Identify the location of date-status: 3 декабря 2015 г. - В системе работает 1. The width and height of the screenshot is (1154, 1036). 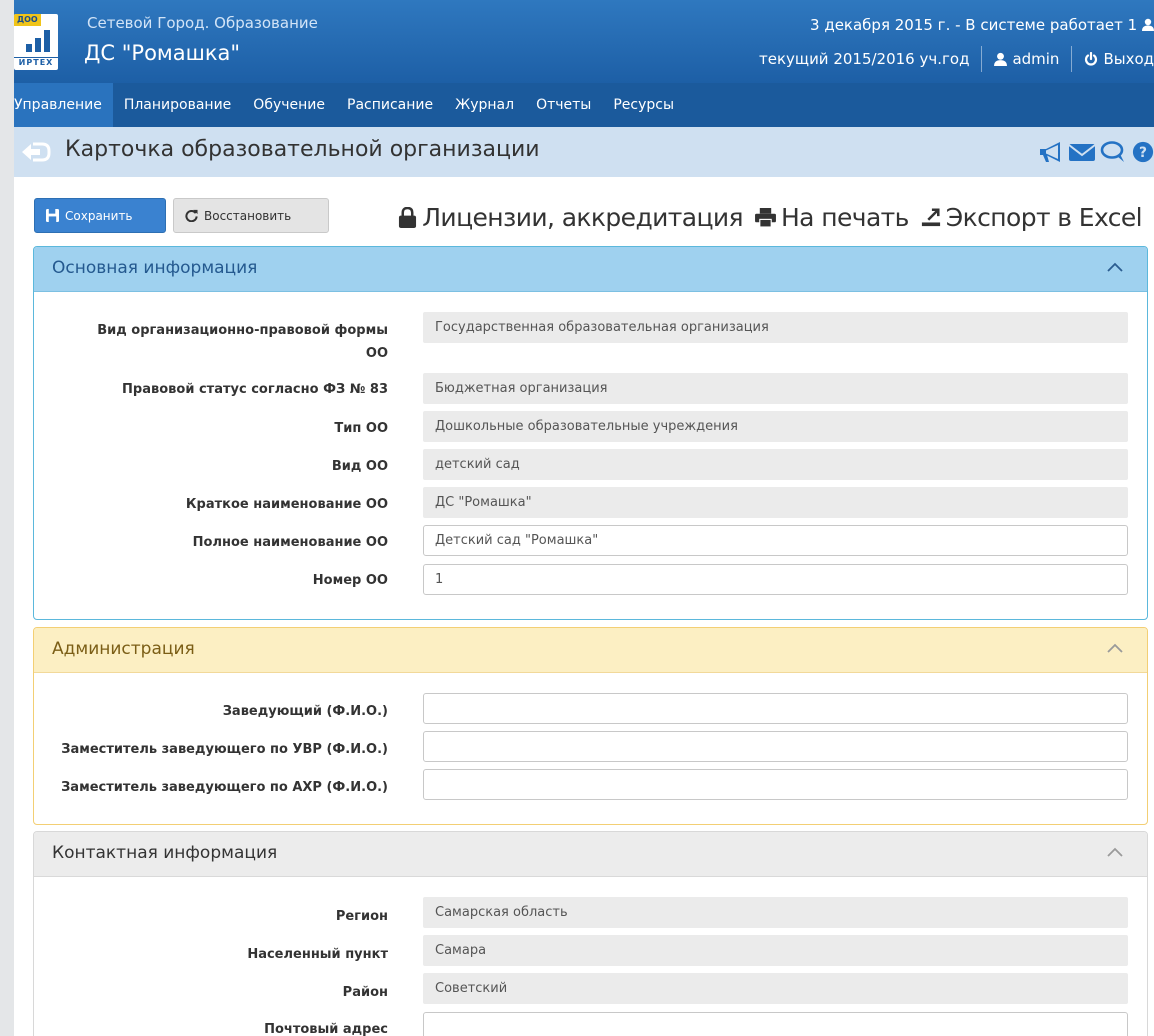
(982, 25).